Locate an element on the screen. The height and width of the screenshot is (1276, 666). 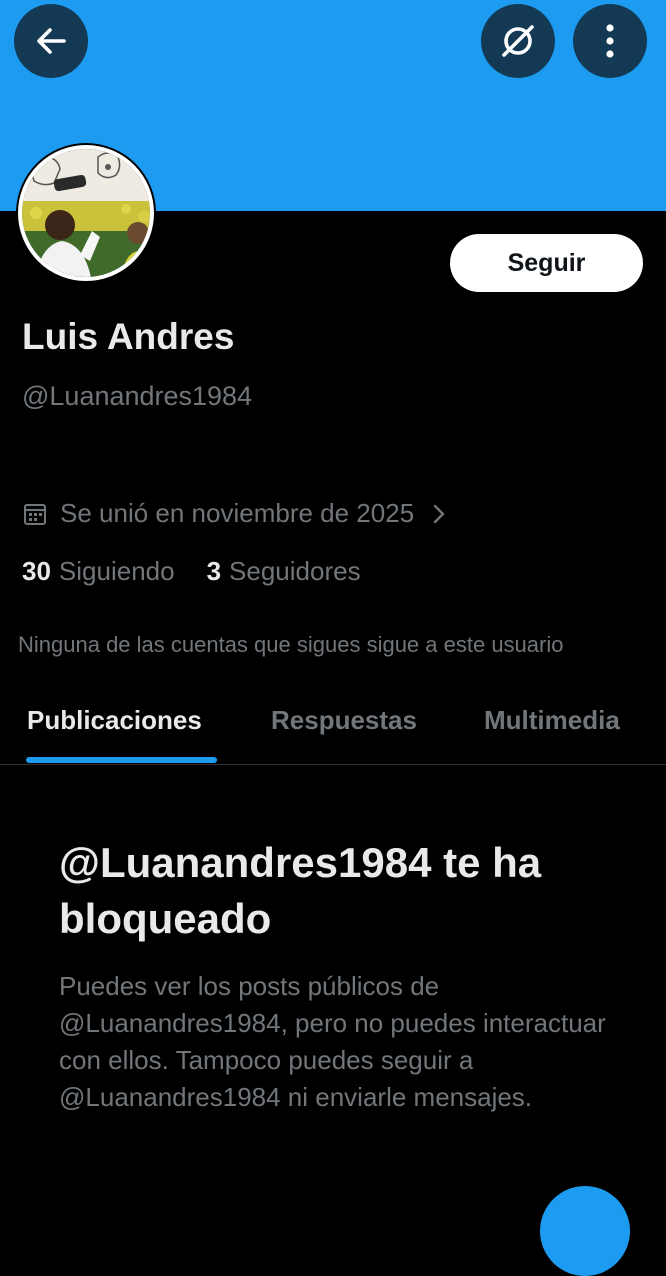
slashed-circle-icon is located at coordinates (518, 41).